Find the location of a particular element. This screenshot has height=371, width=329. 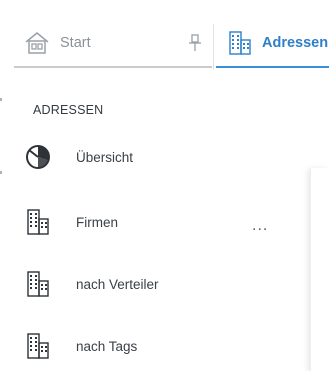

sidebar-item-label: Übersicht is located at coordinates (105, 157).